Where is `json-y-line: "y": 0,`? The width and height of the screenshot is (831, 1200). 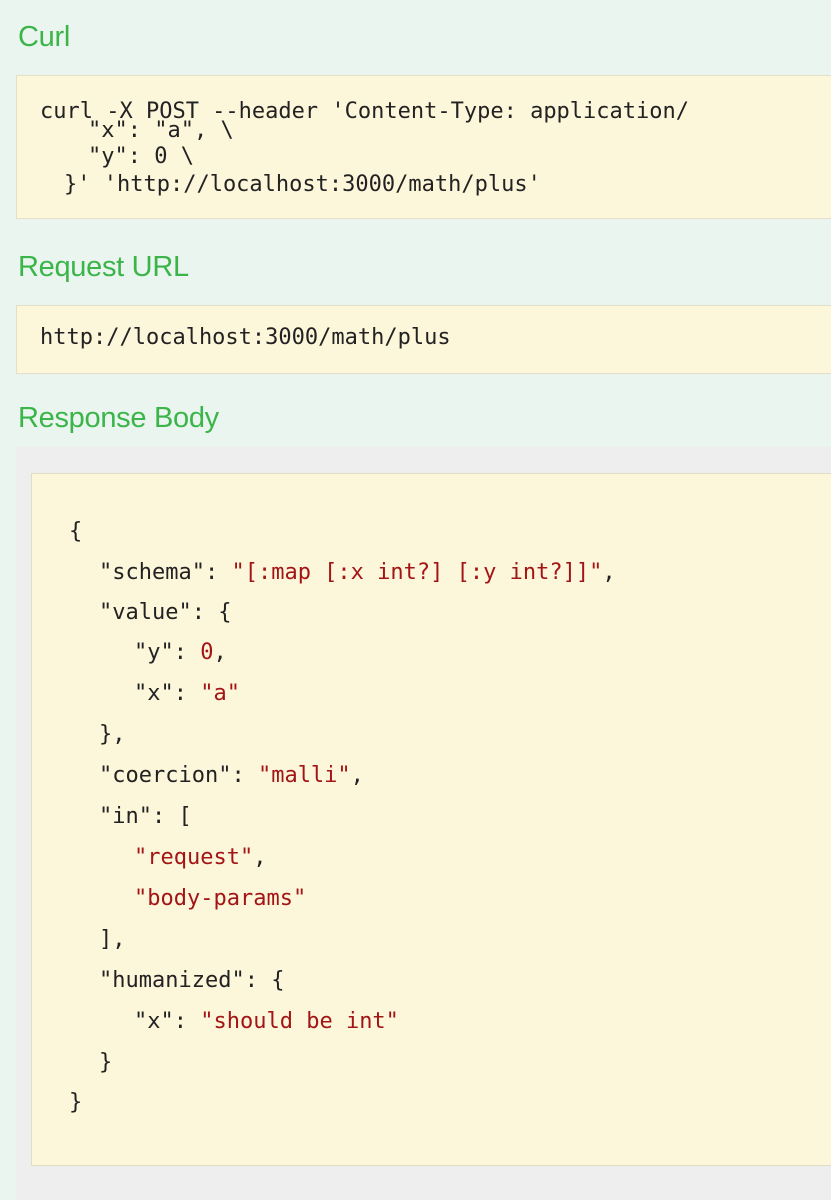 json-y-line: "y": 0, is located at coordinates (180, 652).